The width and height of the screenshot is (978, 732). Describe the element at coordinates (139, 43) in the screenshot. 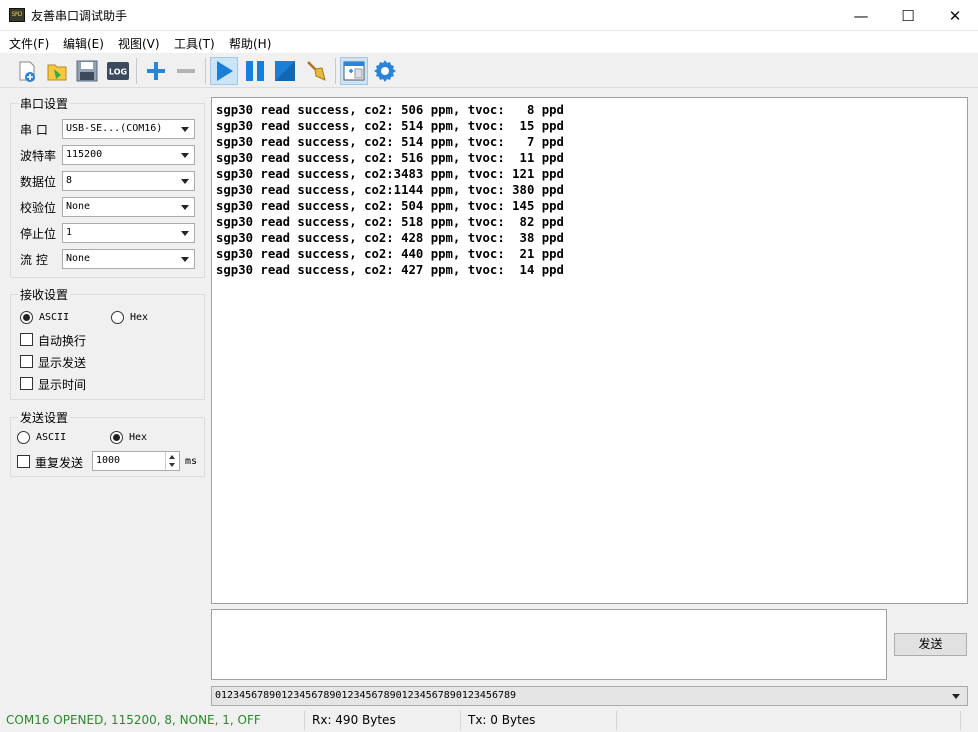

I see `menu-view: 视图(V)` at that location.